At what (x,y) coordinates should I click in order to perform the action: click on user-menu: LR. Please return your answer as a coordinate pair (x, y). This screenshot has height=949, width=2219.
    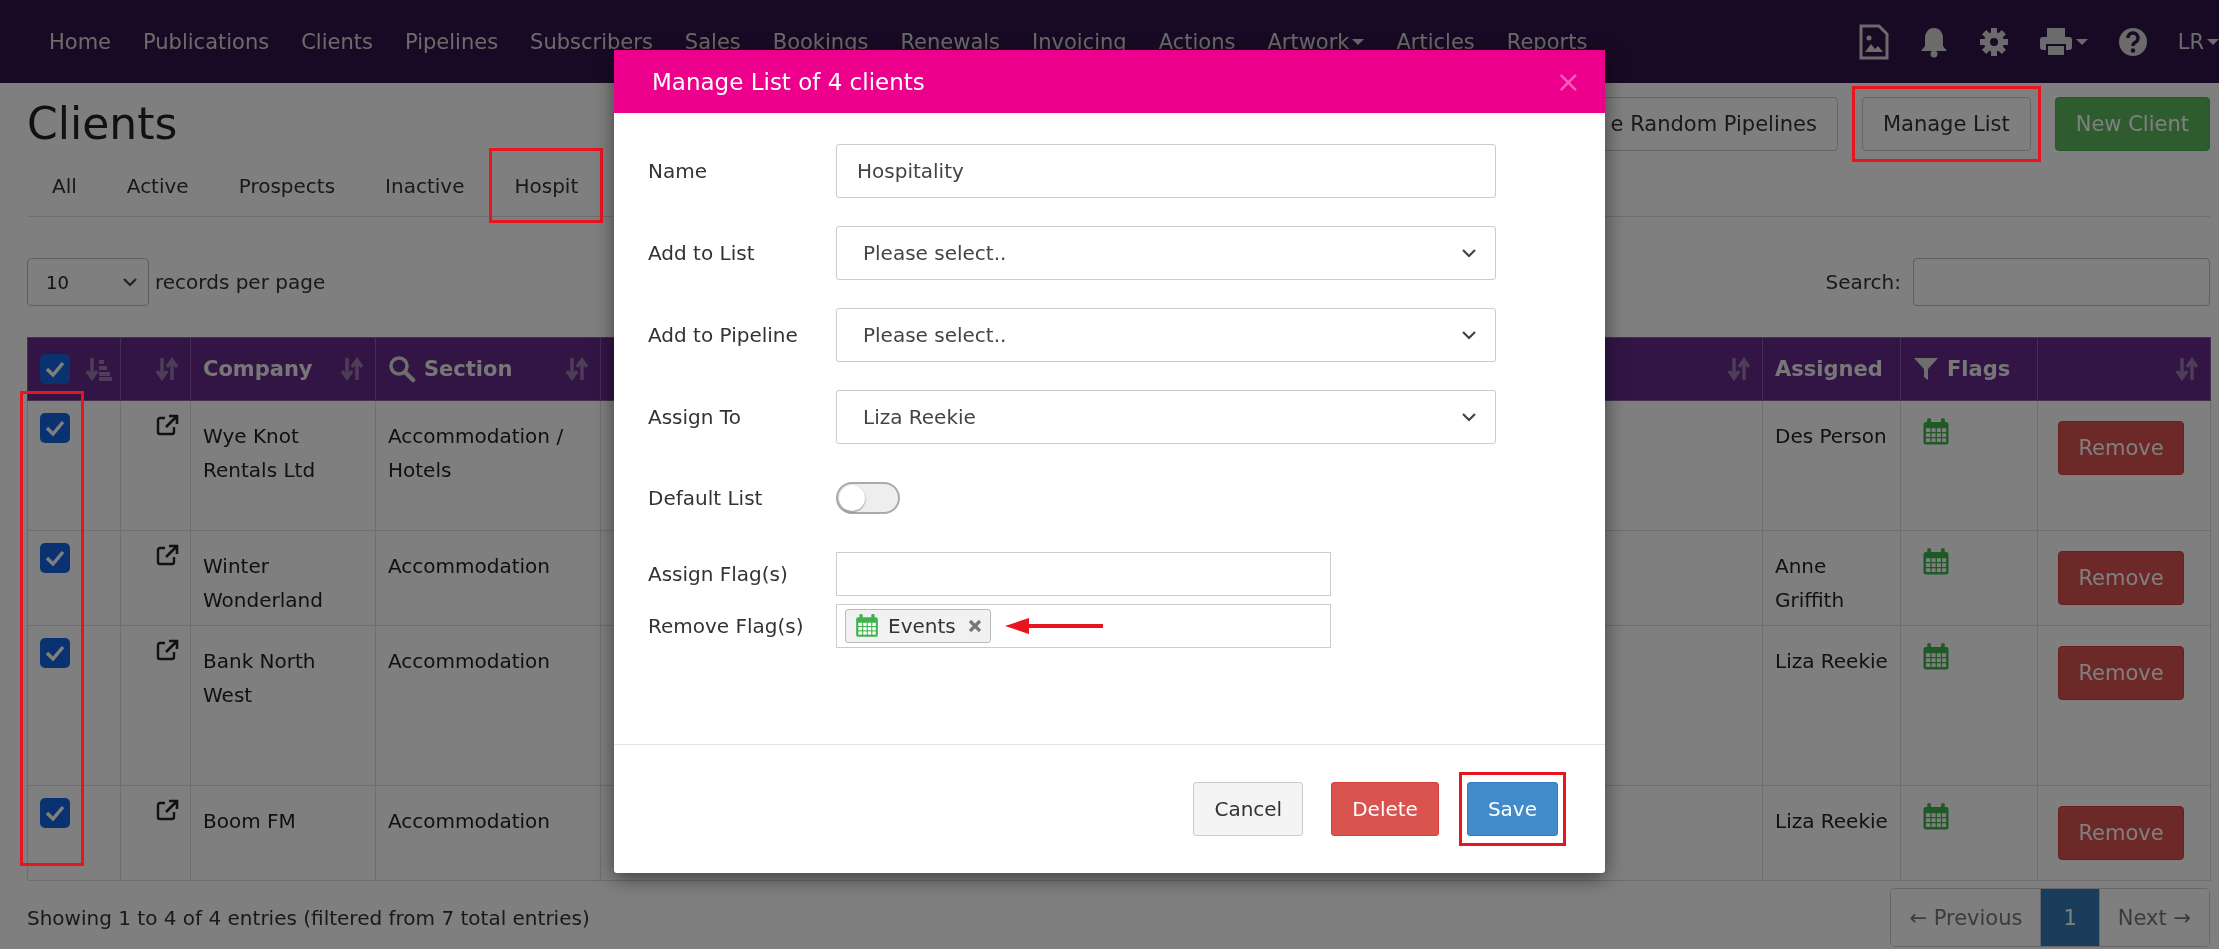
    Looking at the image, I should click on (2198, 41).